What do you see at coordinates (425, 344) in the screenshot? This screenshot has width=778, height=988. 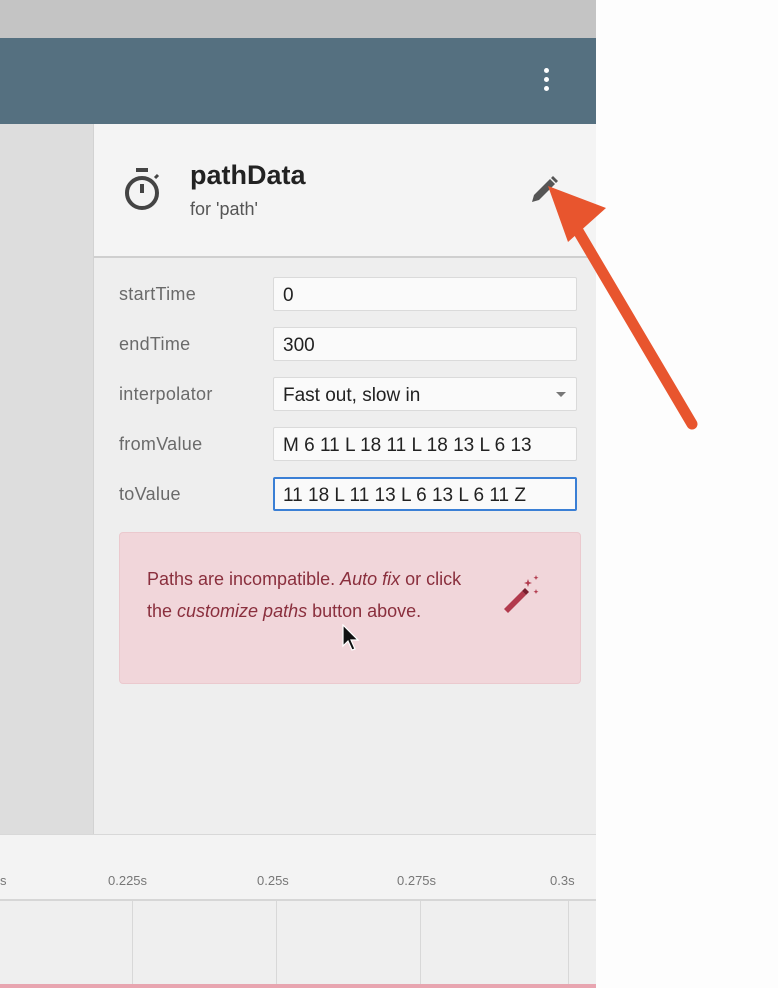 I see `endtime-input: 300` at bounding box center [425, 344].